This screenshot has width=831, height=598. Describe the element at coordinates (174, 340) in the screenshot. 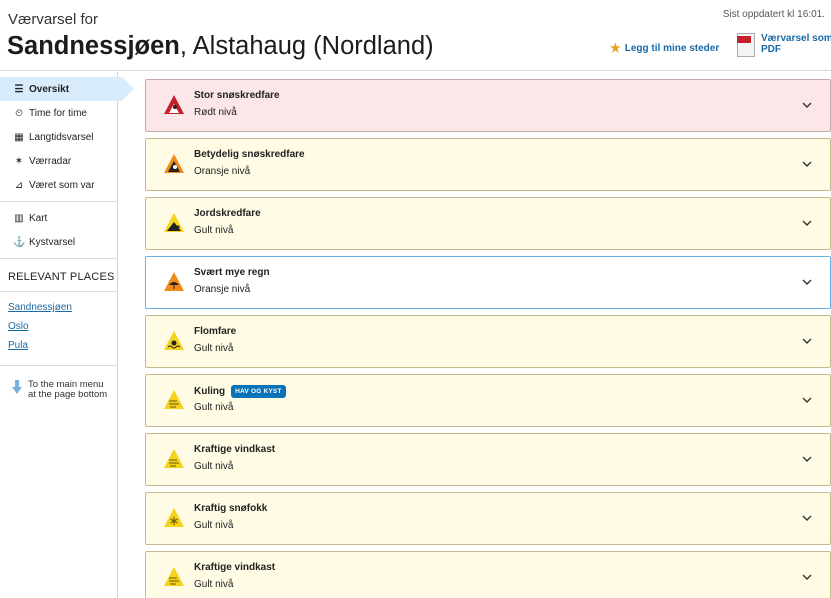

I see `flood-icon` at that location.